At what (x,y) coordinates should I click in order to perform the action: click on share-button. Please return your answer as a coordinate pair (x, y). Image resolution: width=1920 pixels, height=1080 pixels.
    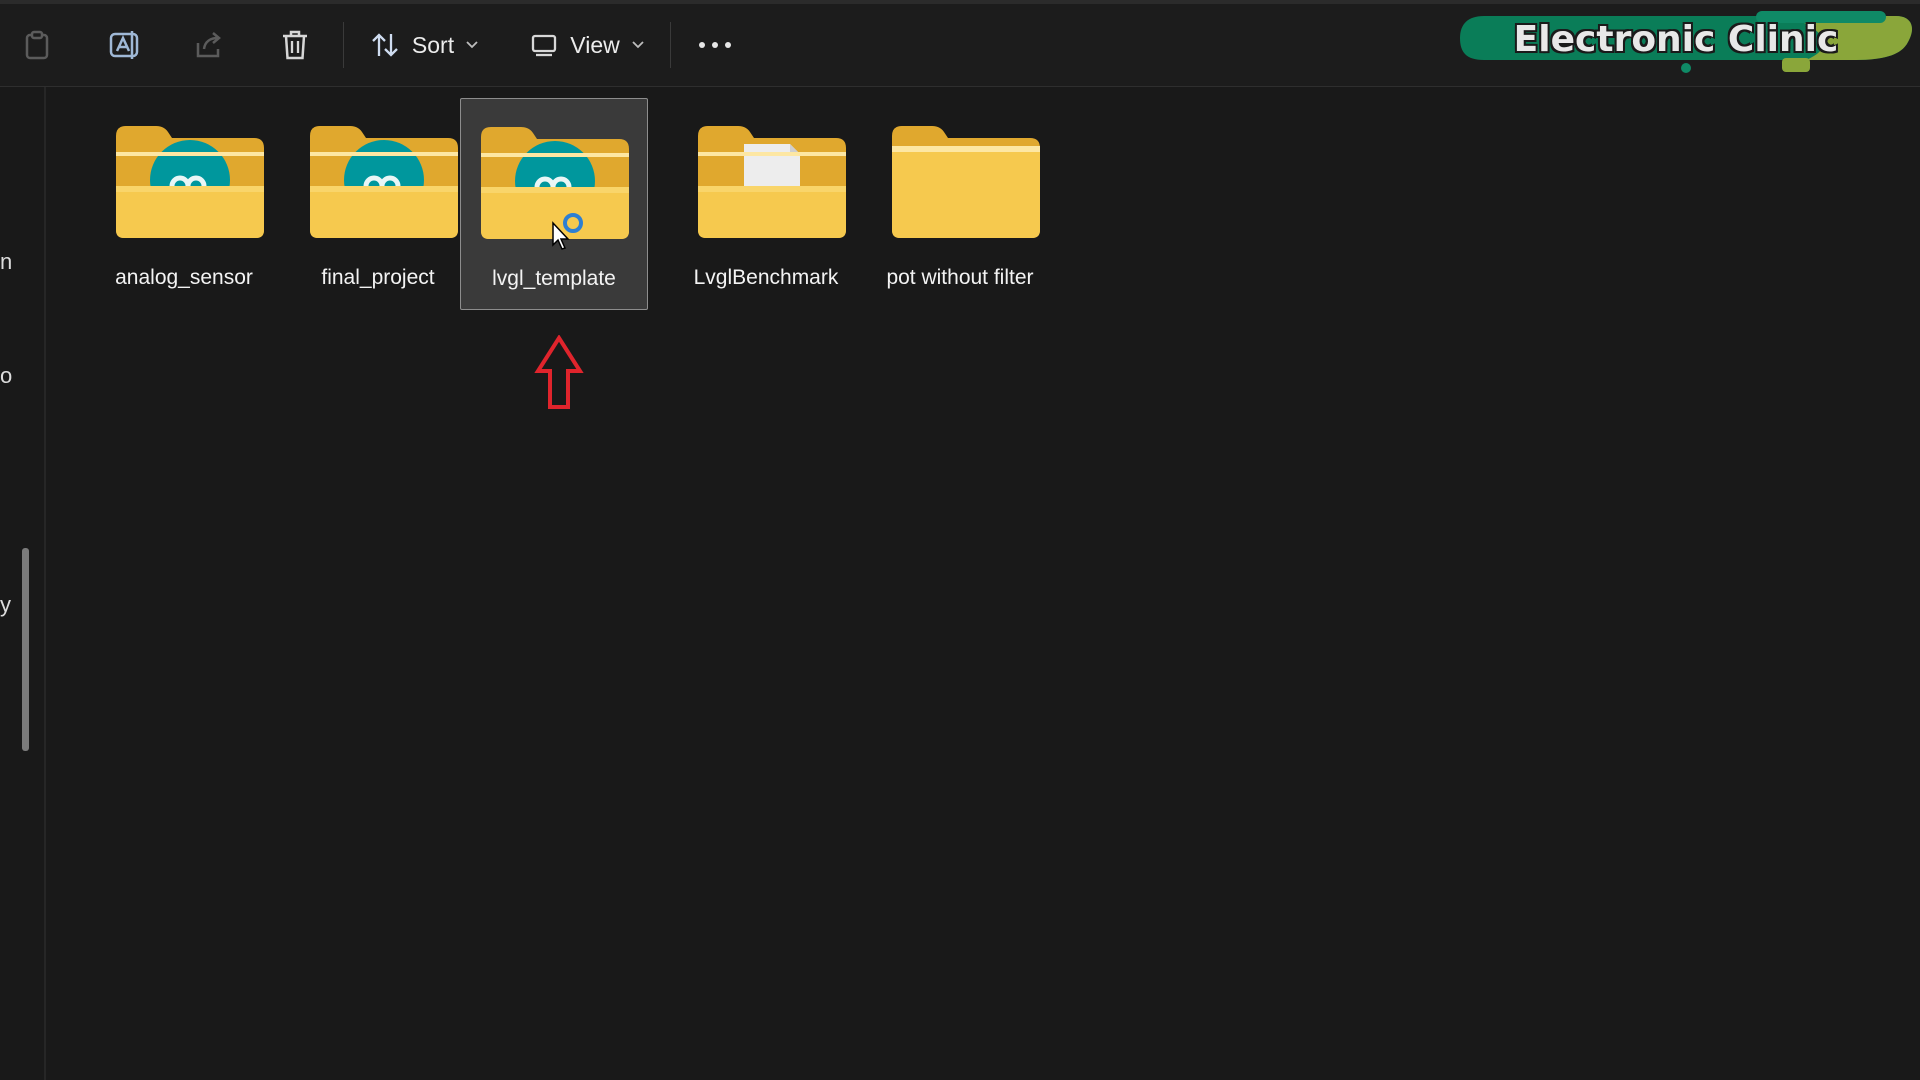
    Looking at the image, I should click on (209, 45).